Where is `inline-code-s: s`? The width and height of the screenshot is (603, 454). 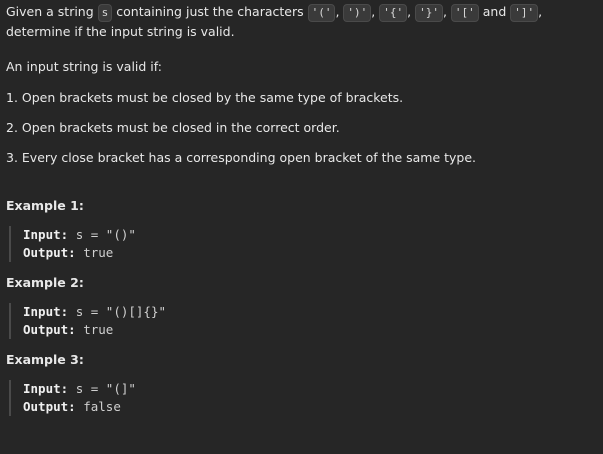
inline-code-s: s is located at coordinates (105, 13).